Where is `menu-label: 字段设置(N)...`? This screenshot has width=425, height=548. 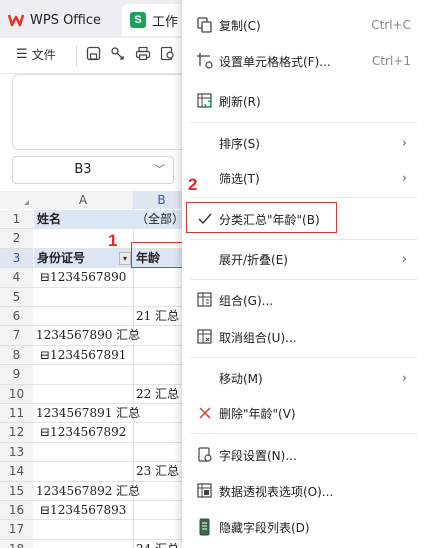 menu-label: 字段设置(N)... is located at coordinates (258, 455).